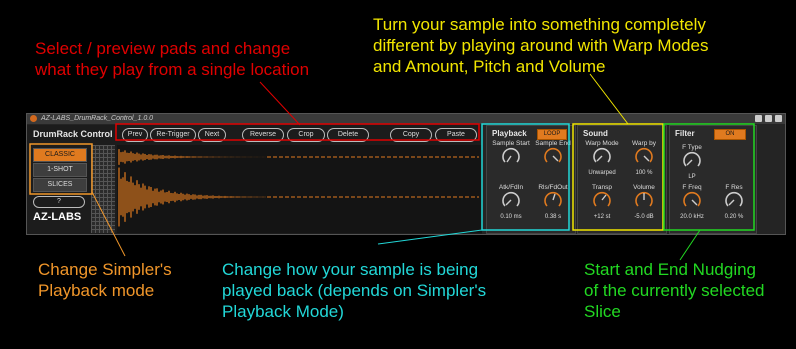  I want to click on annotation-playback-mode: Change Simpler's Playback mode, so click(105, 280).